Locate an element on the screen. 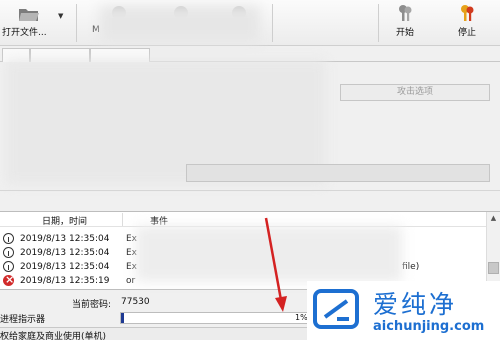  stop-label: 停止 is located at coordinates (466, 33).